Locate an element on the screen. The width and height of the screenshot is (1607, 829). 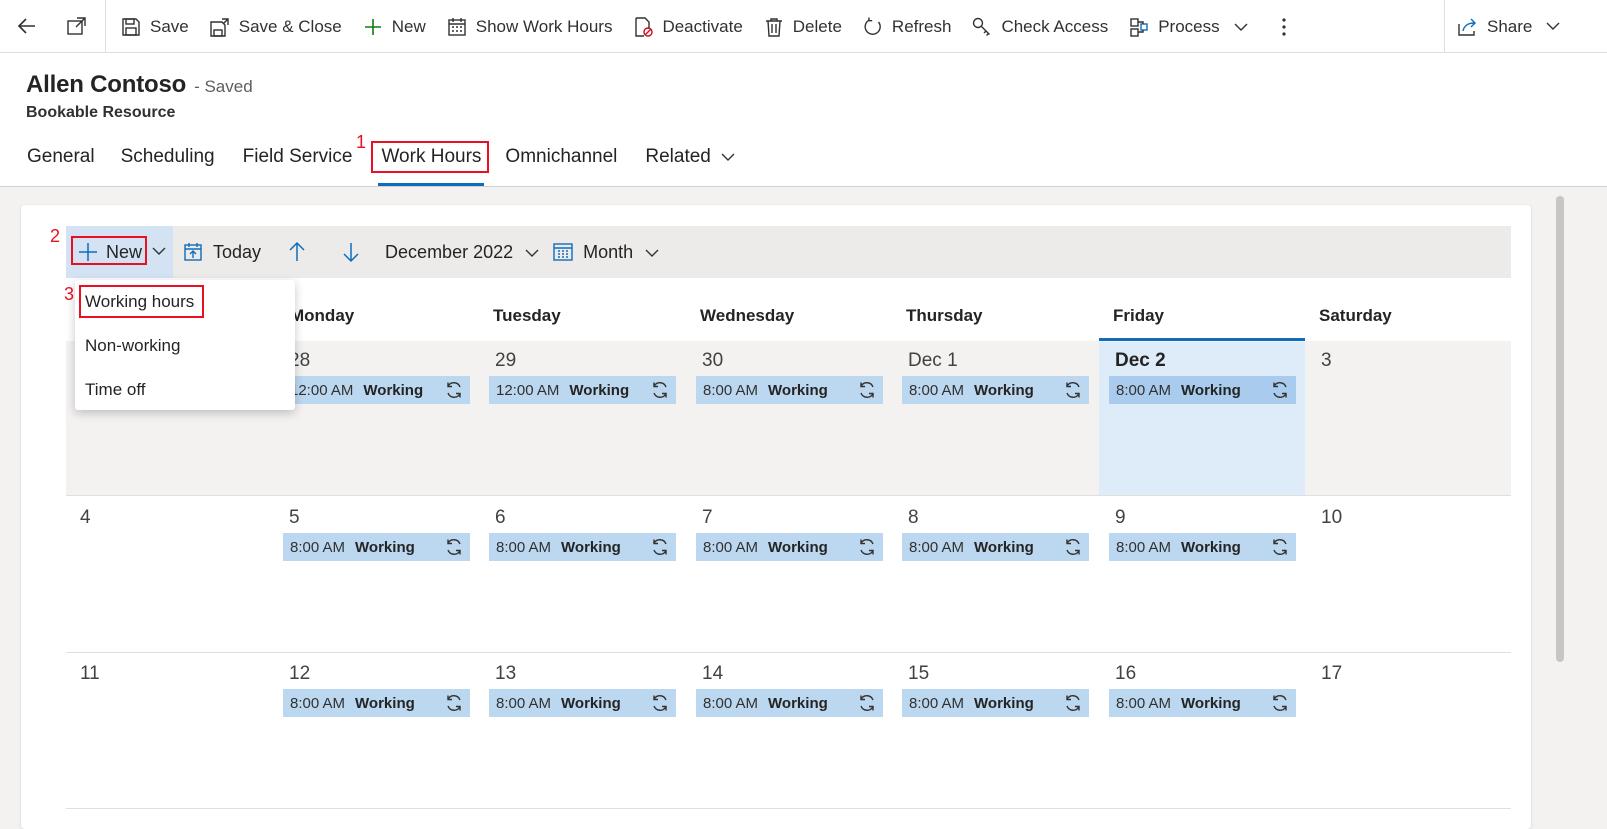
tab-related: Related is located at coordinates (690, 161).